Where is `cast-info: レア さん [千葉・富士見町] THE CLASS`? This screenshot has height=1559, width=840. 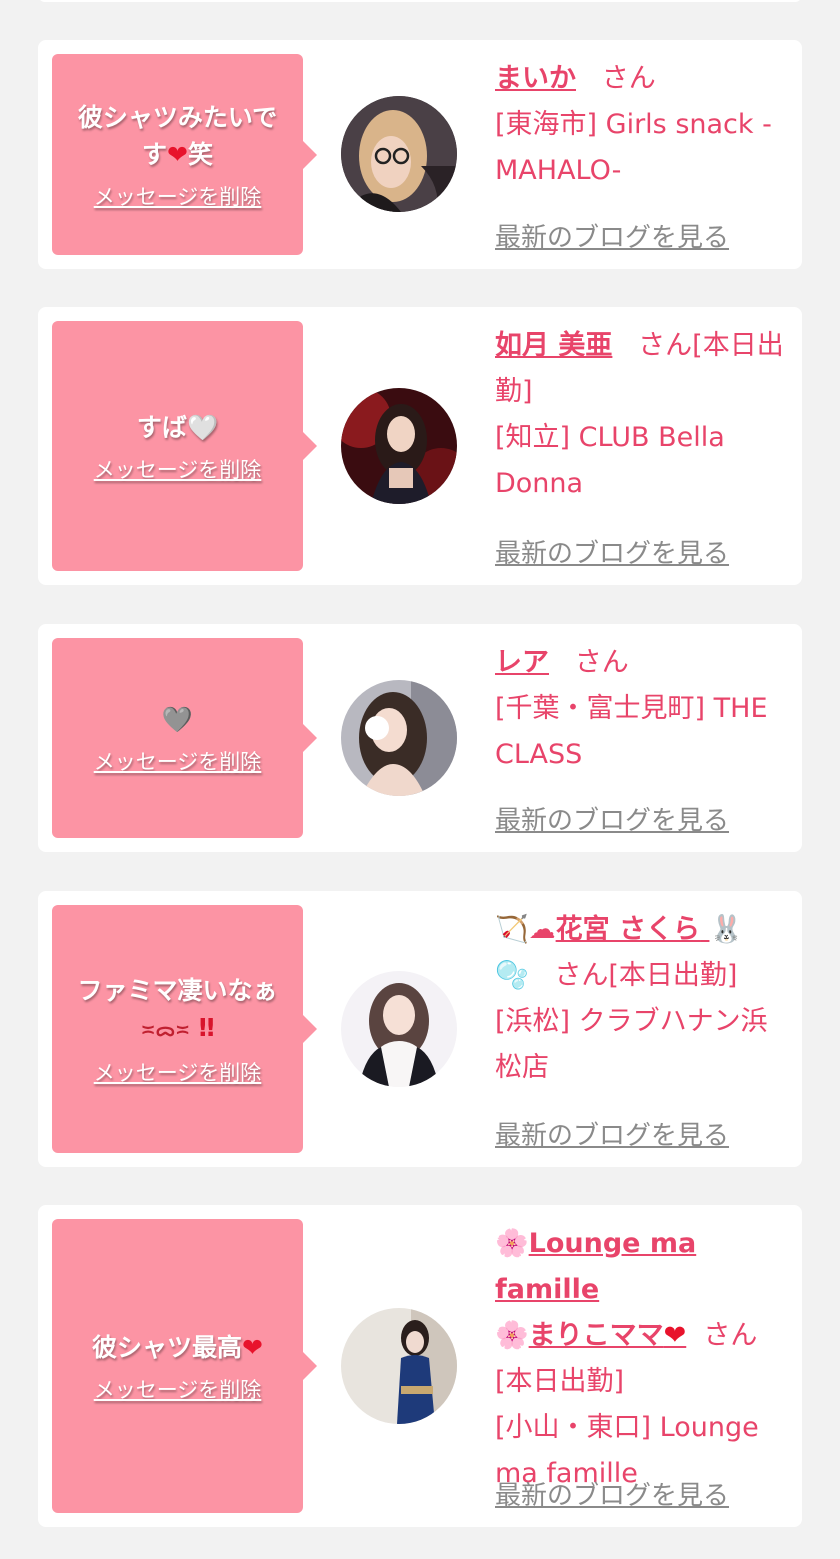
cast-info: レア さん [千葉・富士見町] THE CLASS is located at coordinates (641, 709).